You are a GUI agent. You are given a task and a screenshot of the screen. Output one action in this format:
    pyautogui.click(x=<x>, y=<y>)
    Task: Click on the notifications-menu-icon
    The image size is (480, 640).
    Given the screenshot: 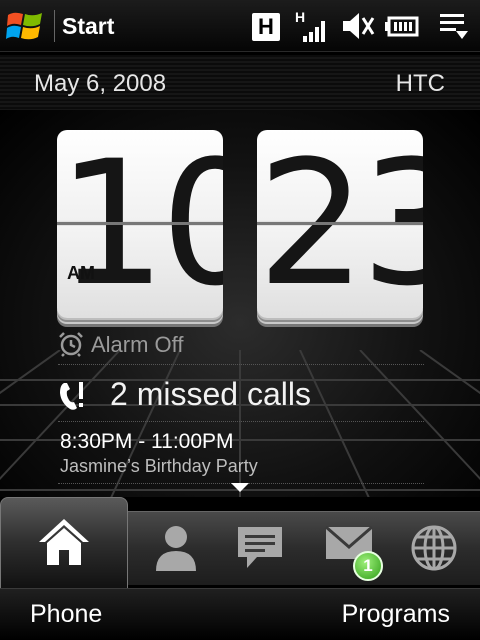 What is the action you would take?
    pyautogui.click(x=455, y=26)
    